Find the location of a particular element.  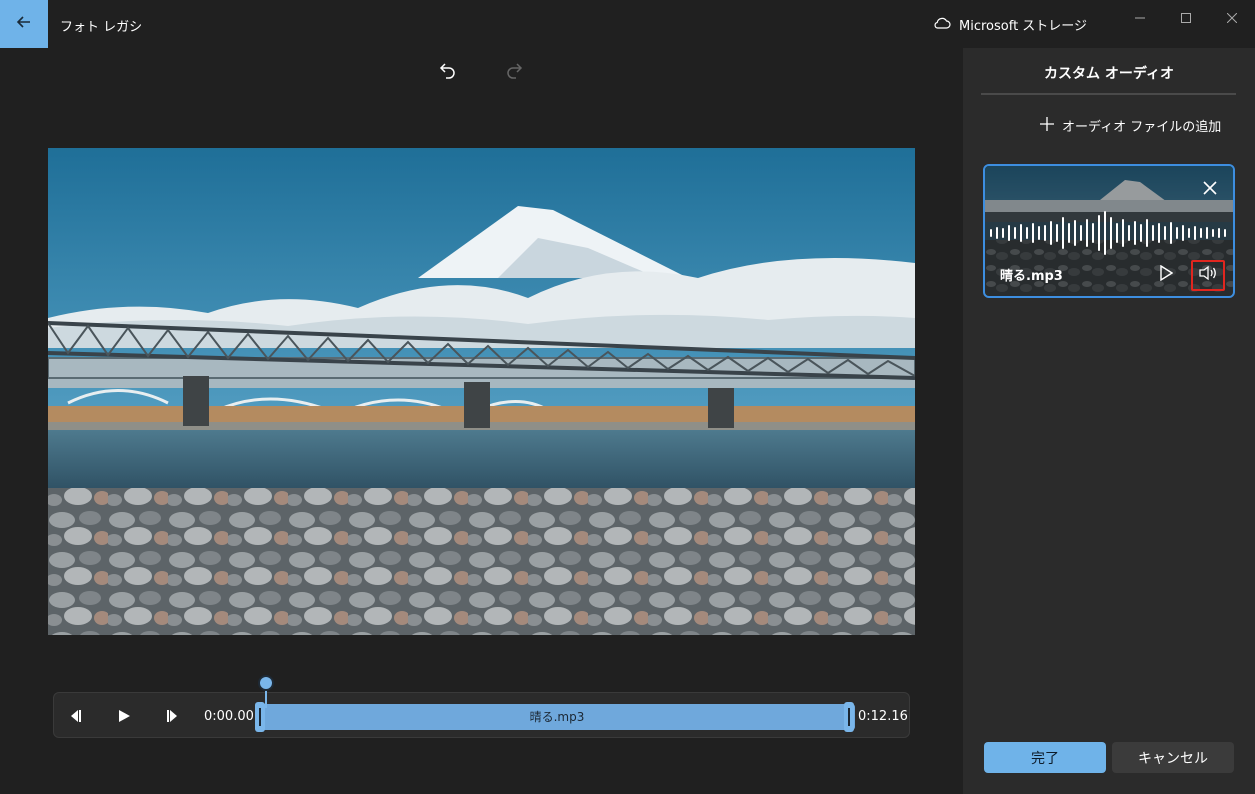

redo-button is located at coordinates (514, 72).